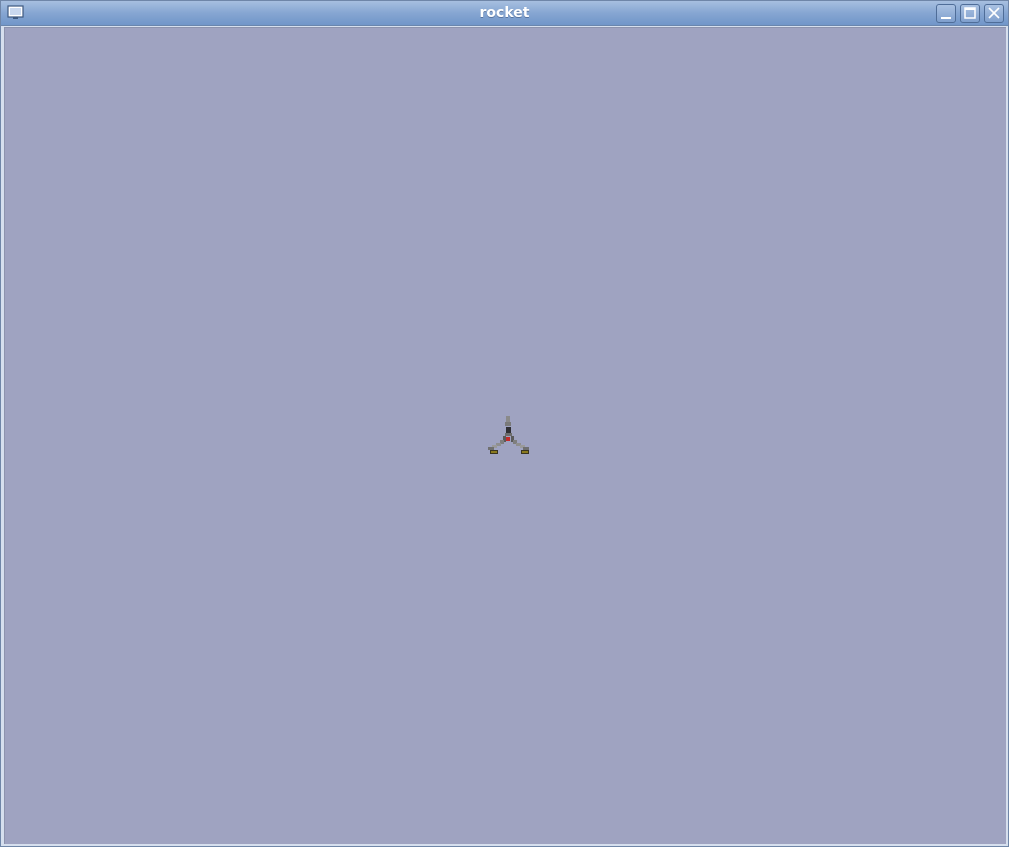 This screenshot has height=847, width=1009. I want to click on title-bar: rocket, so click(504, 13).